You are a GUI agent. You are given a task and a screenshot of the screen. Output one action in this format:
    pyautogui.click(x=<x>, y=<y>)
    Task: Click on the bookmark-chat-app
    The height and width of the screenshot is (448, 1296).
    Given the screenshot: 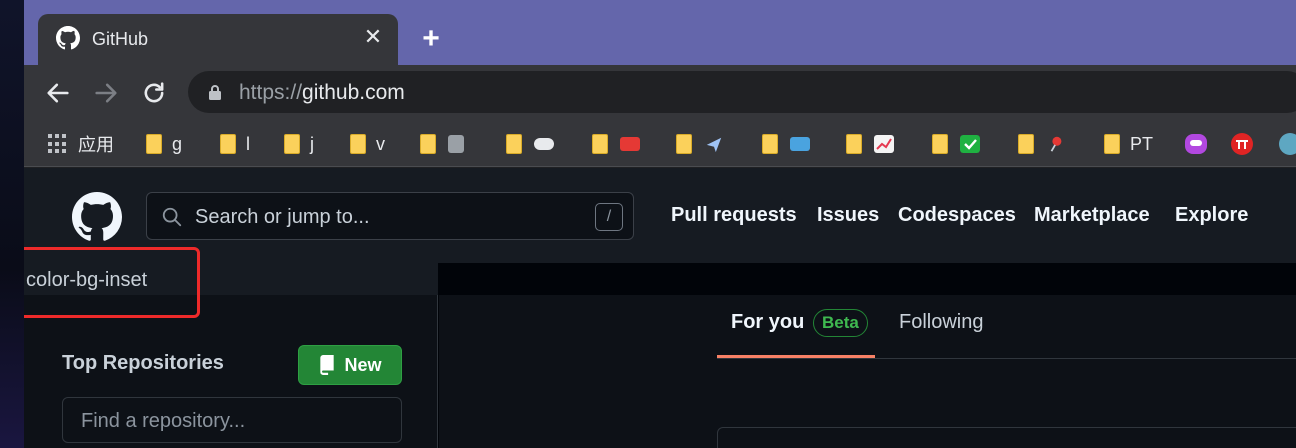 What is the action you would take?
    pyautogui.click(x=1196, y=144)
    